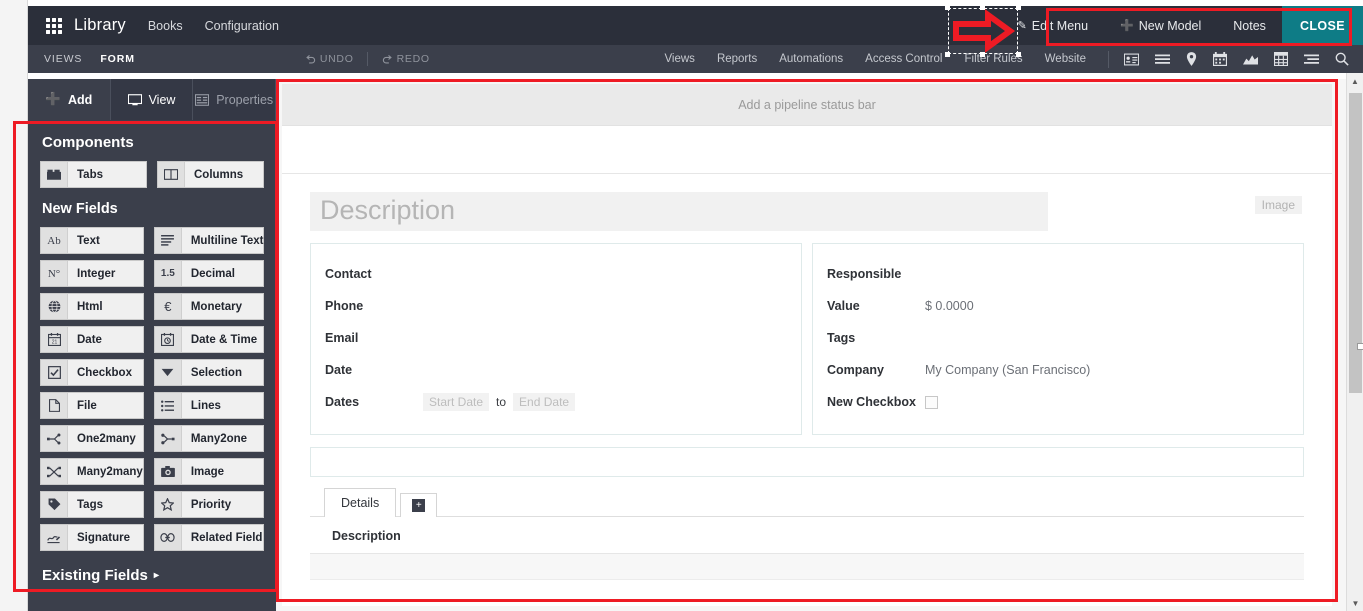 Image resolution: width=1363 pixels, height=611 pixels. What do you see at coordinates (1191, 59) in the screenshot?
I see `map-pin-icon` at bounding box center [1191, 59].